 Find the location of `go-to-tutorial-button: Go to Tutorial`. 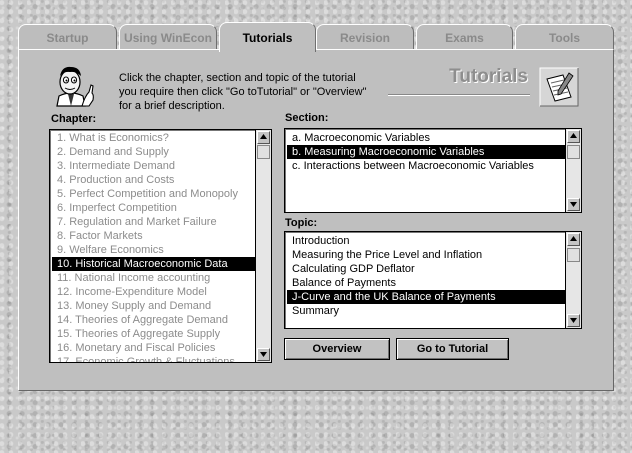

go-to-tutorial-button: Go to Tutorial is located at coordinates (452, 349).